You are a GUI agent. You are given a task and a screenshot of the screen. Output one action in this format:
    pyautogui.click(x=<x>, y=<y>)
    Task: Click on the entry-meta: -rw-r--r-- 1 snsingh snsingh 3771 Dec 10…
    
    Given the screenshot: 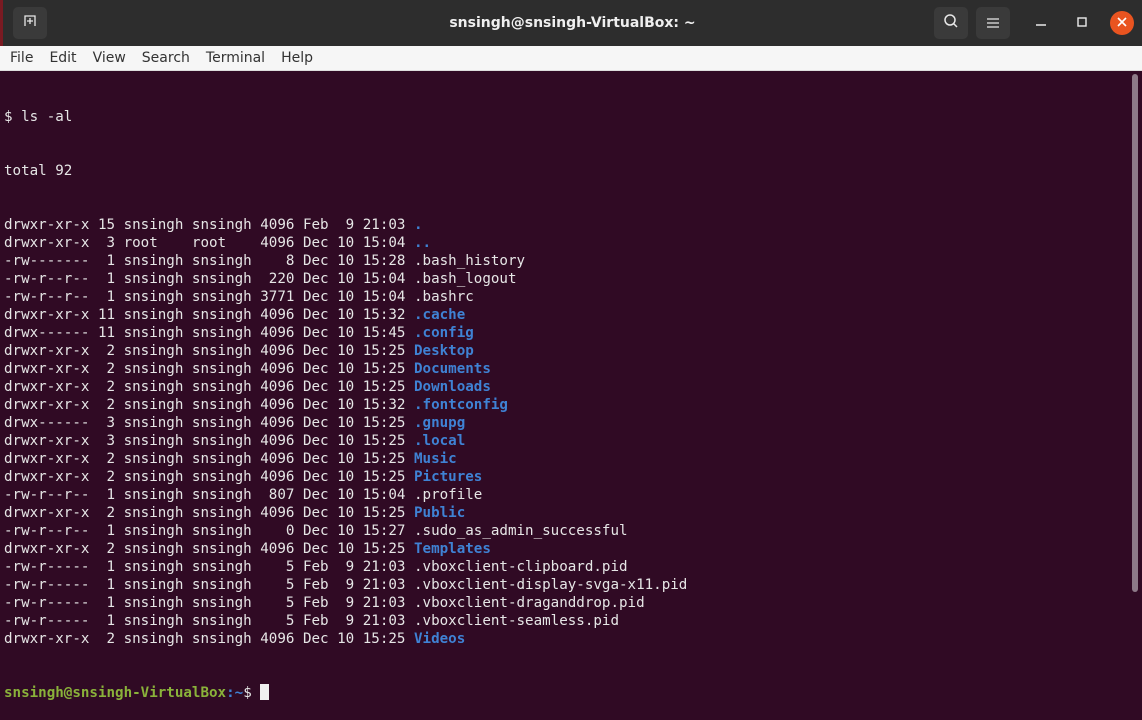 What is the action you would take?
    pyautogui.click(x=209, y=297)
    